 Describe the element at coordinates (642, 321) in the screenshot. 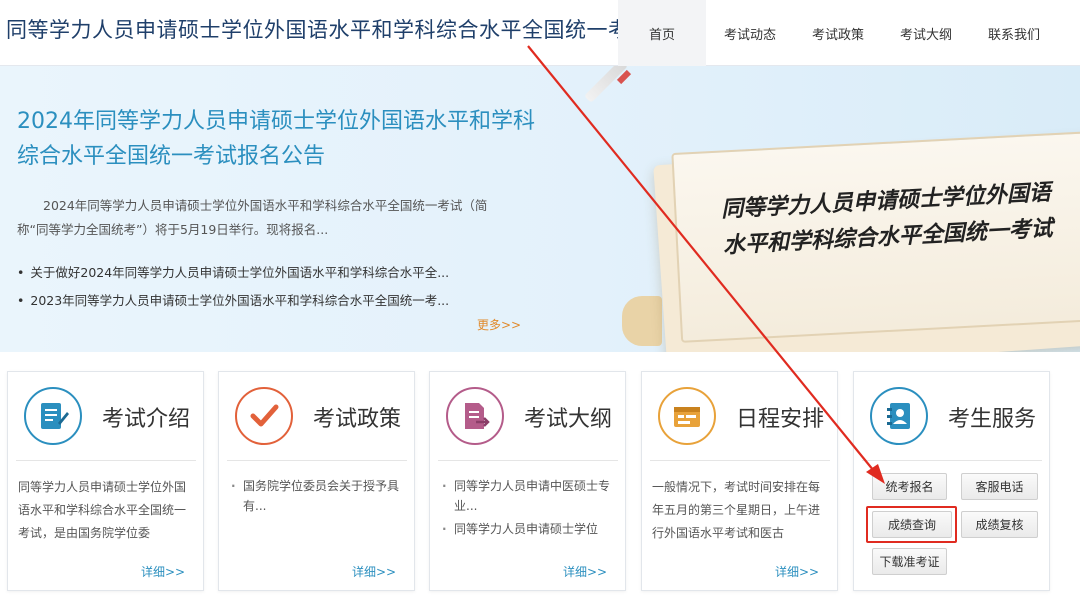

I see `scroll-decoration` at that location.